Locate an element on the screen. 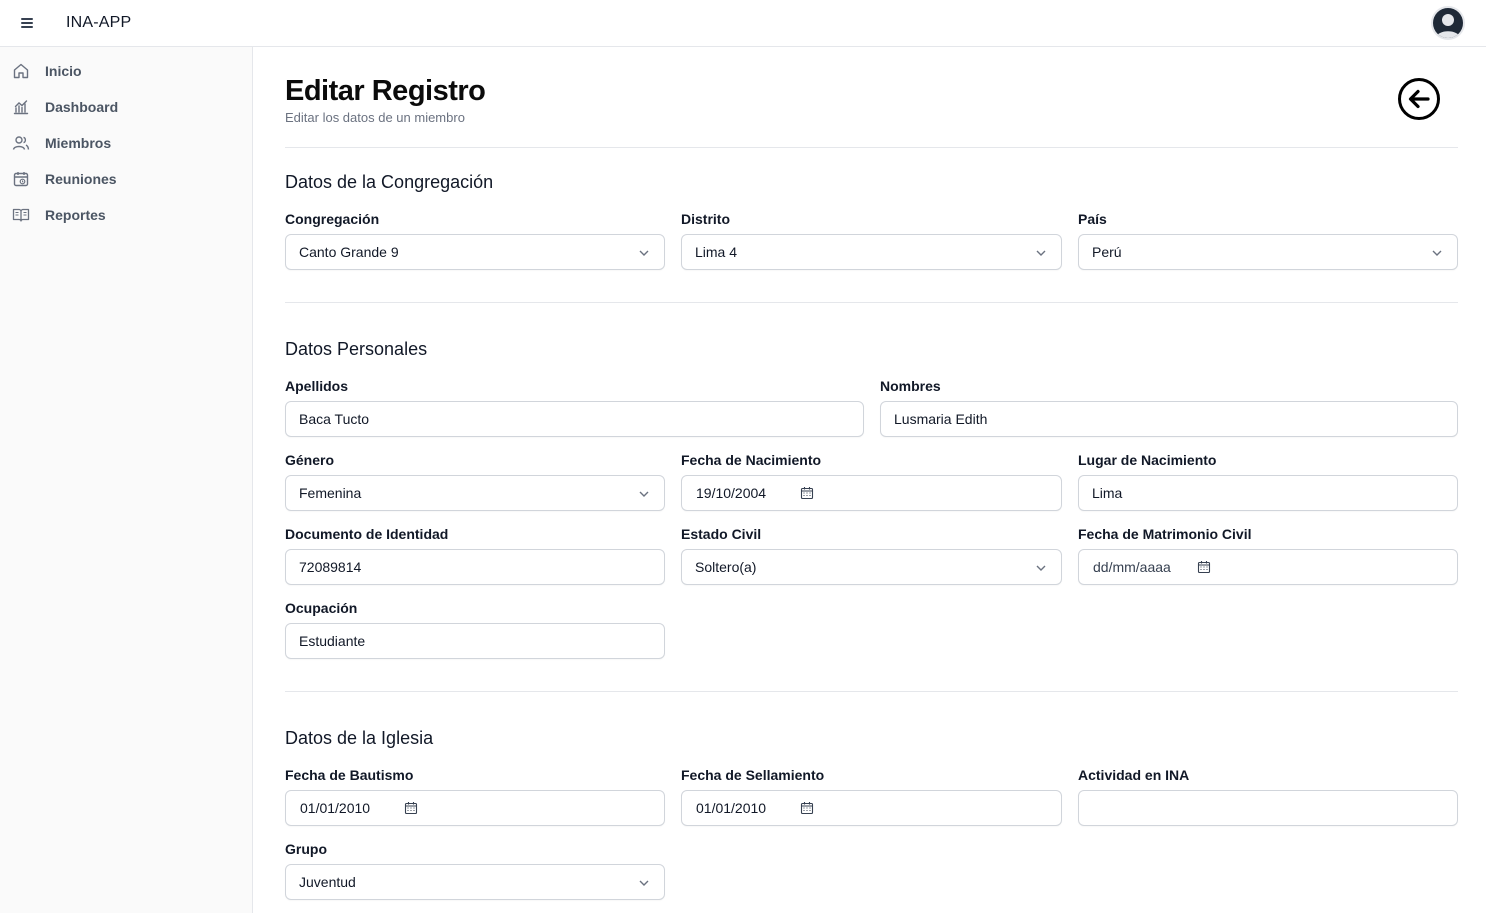  nombres-label: Nombres is located at coordinates (910, 386).